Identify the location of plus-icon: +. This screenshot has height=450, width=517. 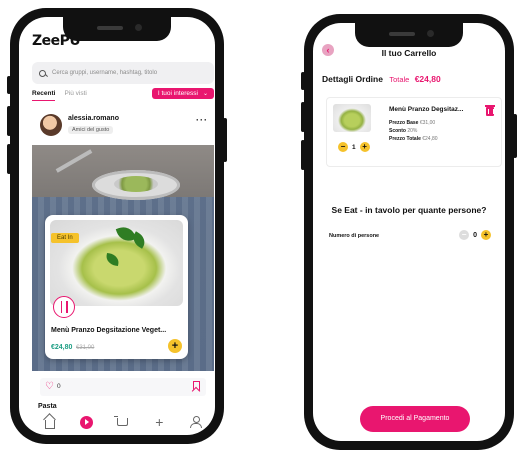
(159, 422).